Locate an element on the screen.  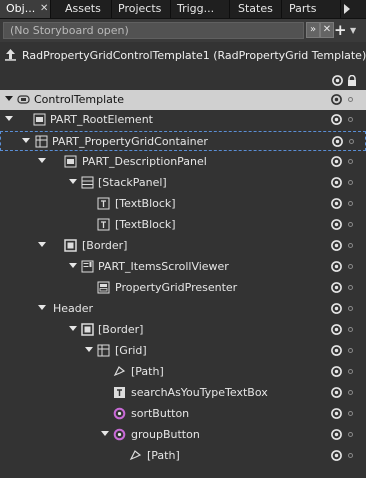
tree-row-label: PART_RootElement is located at coordinates (101, 119).